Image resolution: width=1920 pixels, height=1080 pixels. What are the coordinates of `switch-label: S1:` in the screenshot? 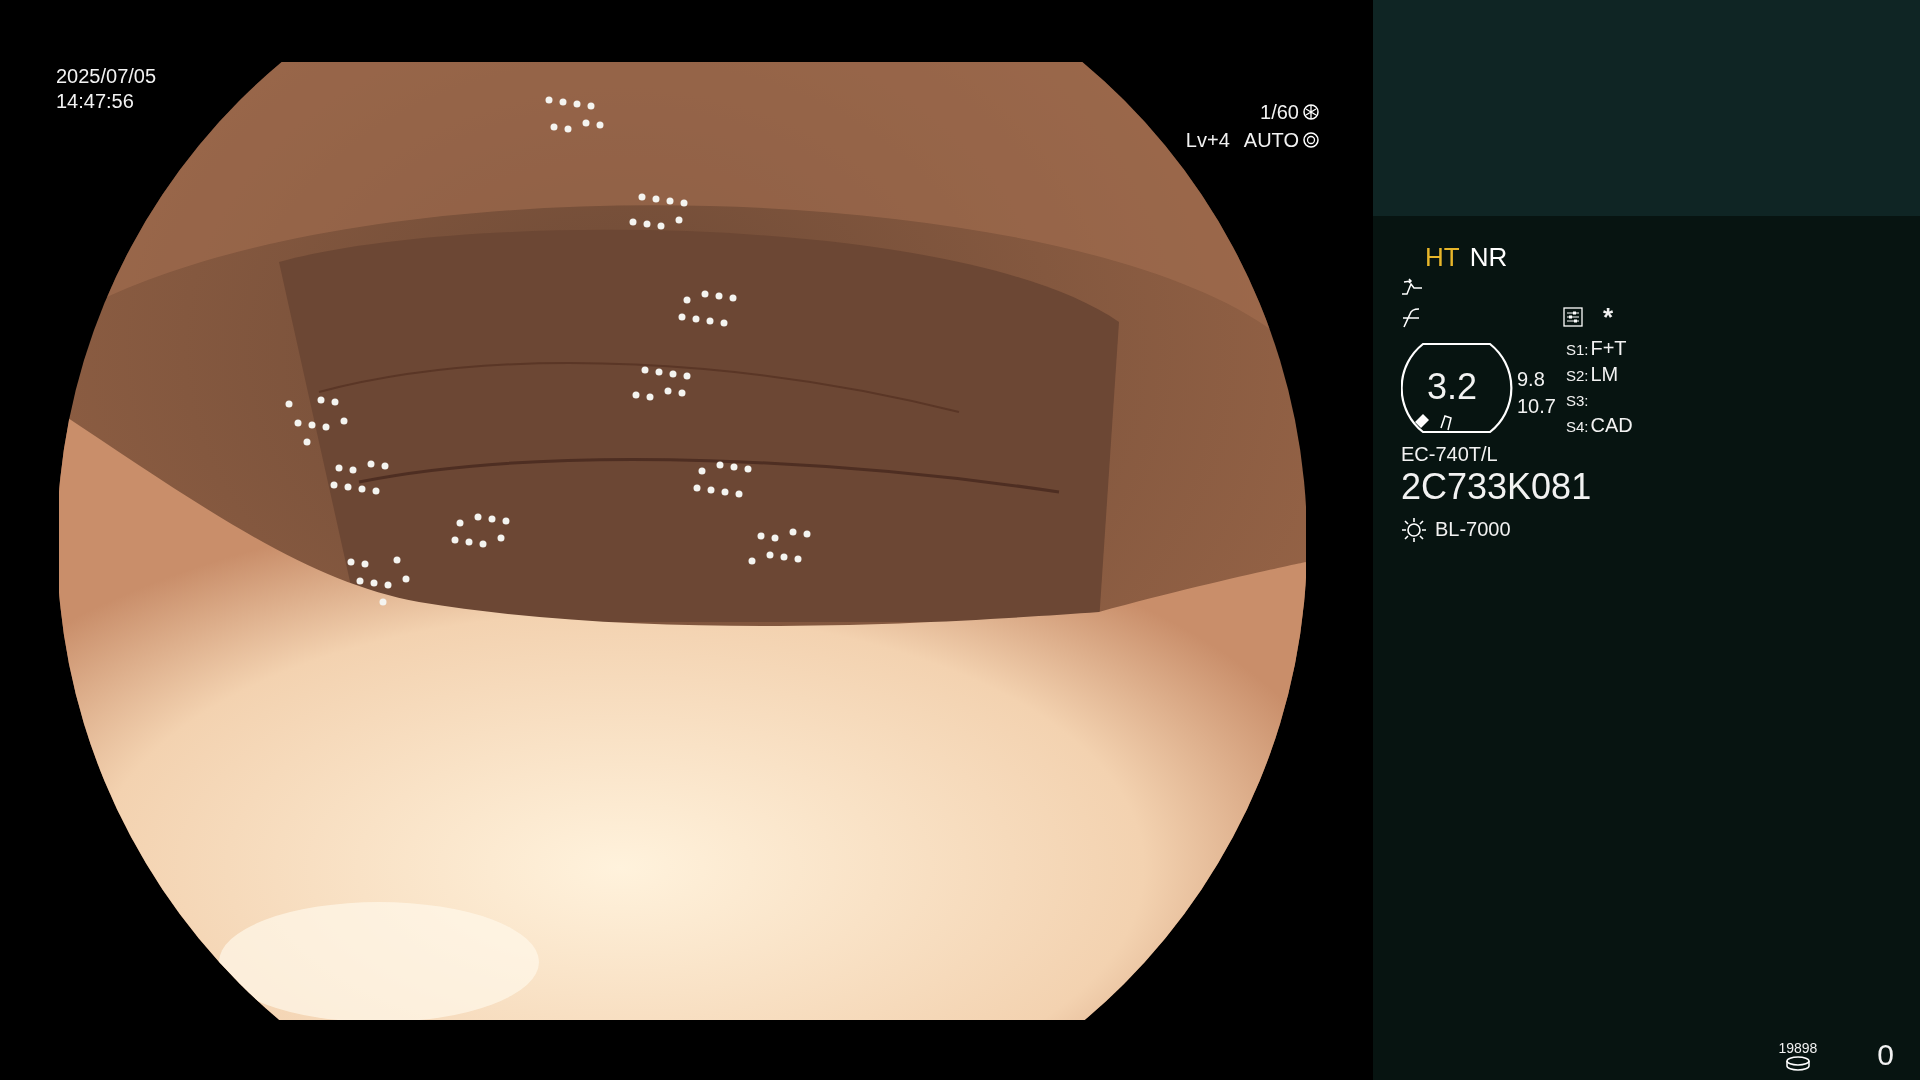 It's located at (1577, 350).